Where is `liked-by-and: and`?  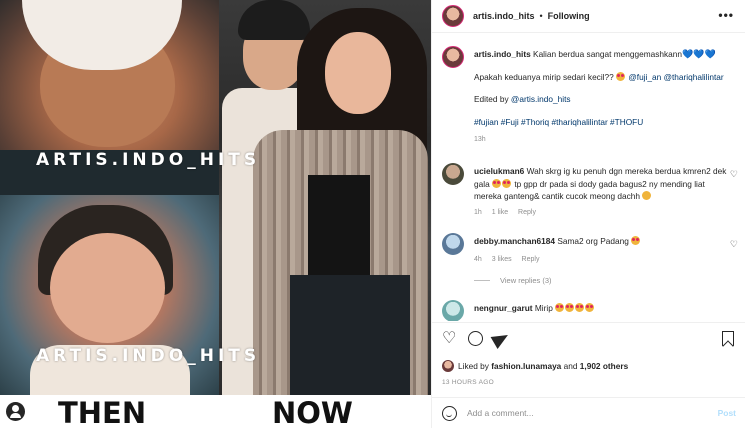
liked-by-and: and is located at coordinates (570, 366).